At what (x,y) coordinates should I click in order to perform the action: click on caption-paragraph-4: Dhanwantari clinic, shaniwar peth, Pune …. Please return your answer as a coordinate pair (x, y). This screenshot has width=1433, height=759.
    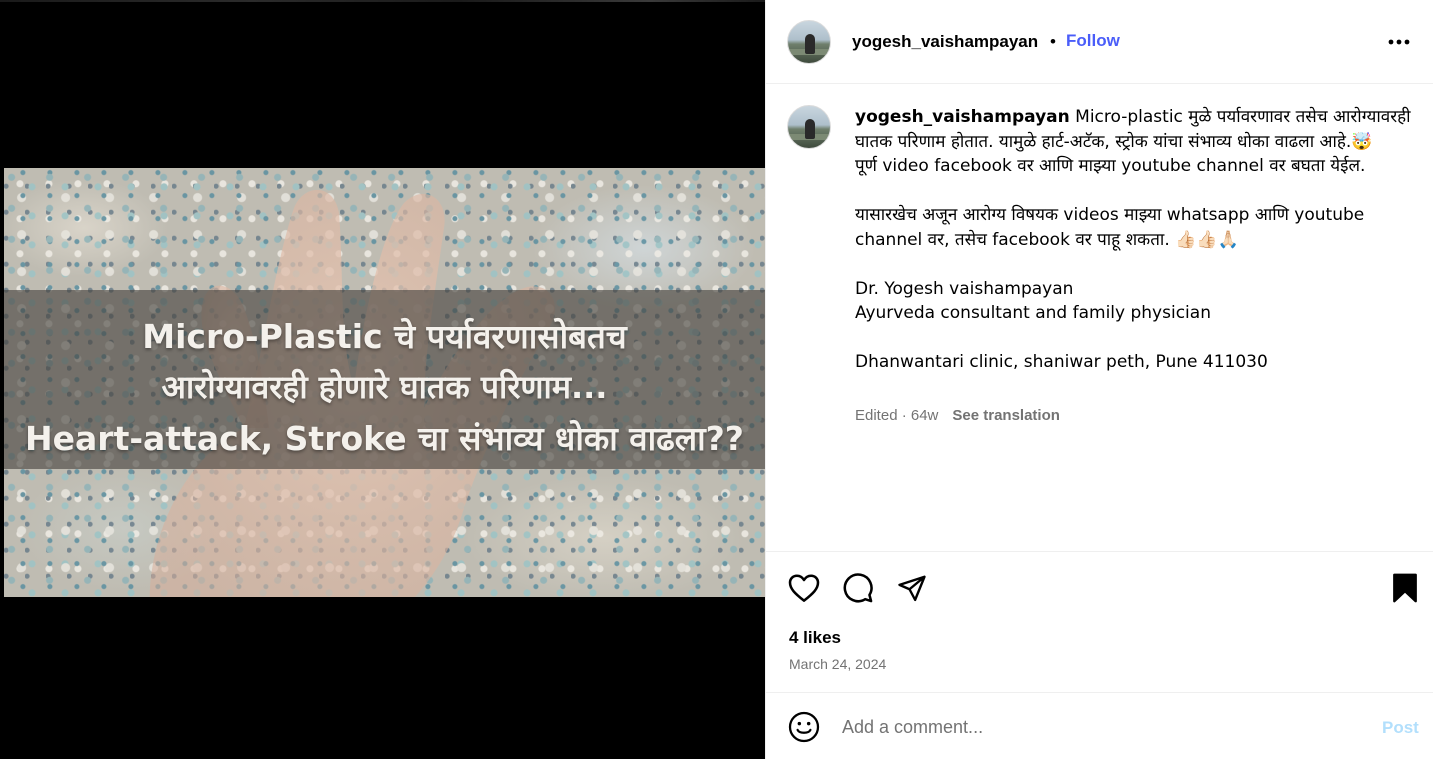
    Looking at the image, I should click on (1061, 362).